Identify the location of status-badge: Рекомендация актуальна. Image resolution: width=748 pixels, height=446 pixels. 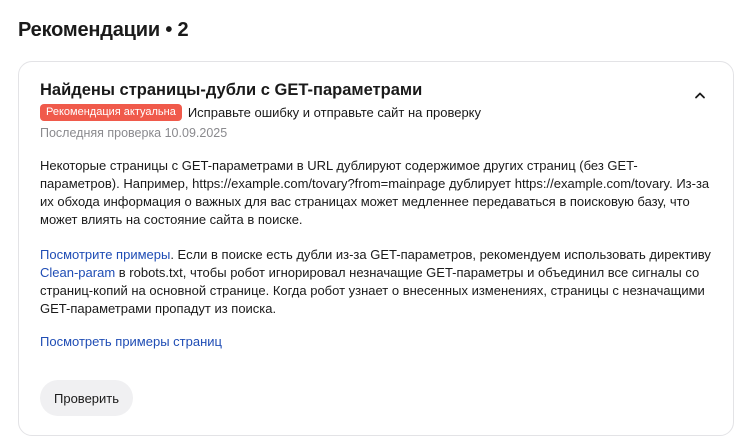
(111, 112).